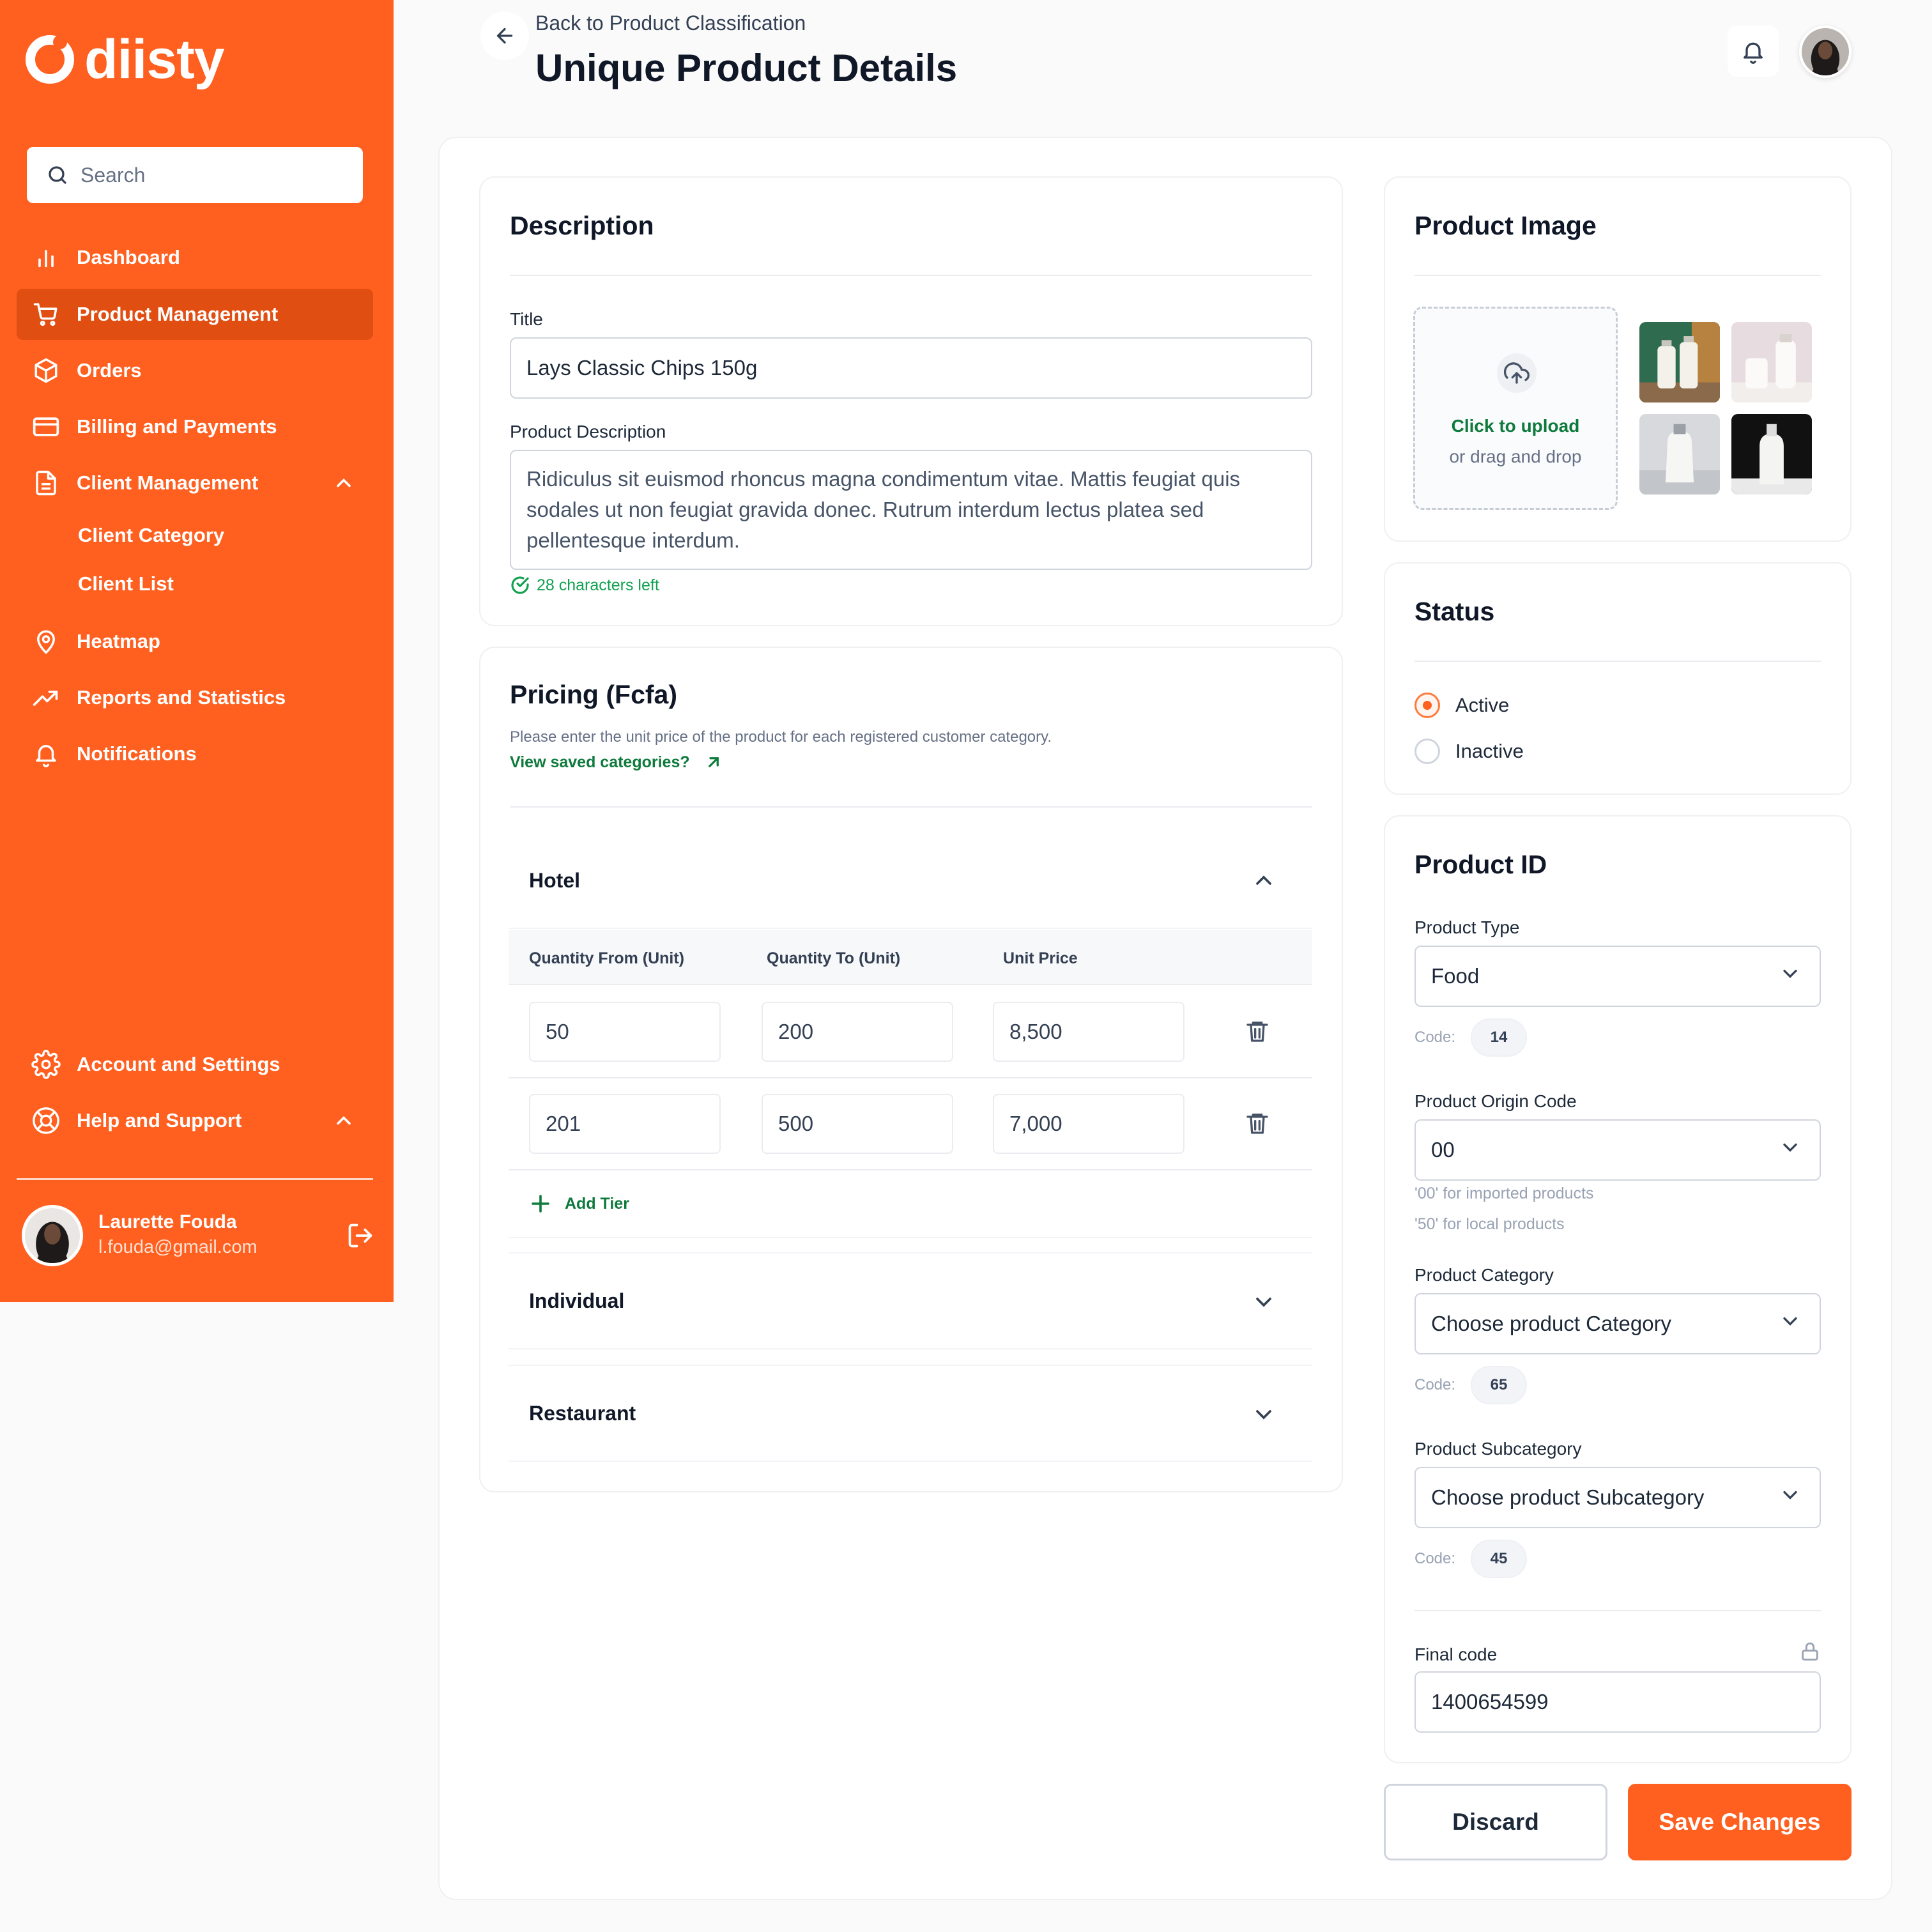 The width and height of the screenshot is (1932, 1932). What do you see at coordinates (195, 314) in the screenshot?
I see `nav-product-management: Product Management` at bounding box center [195, 314].